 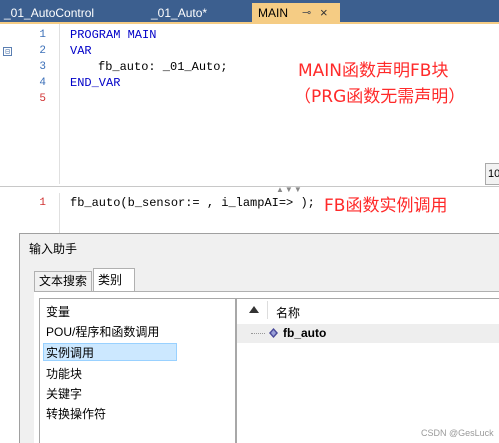 What do you see at coordinates (53, 249) in the screenshot?
I see `dialog-title: 输入助手` at bounding box center [53, 249].